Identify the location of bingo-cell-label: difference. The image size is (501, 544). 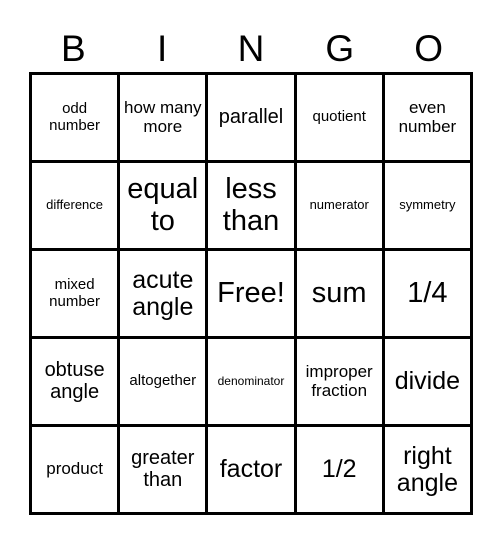
(75, 205).